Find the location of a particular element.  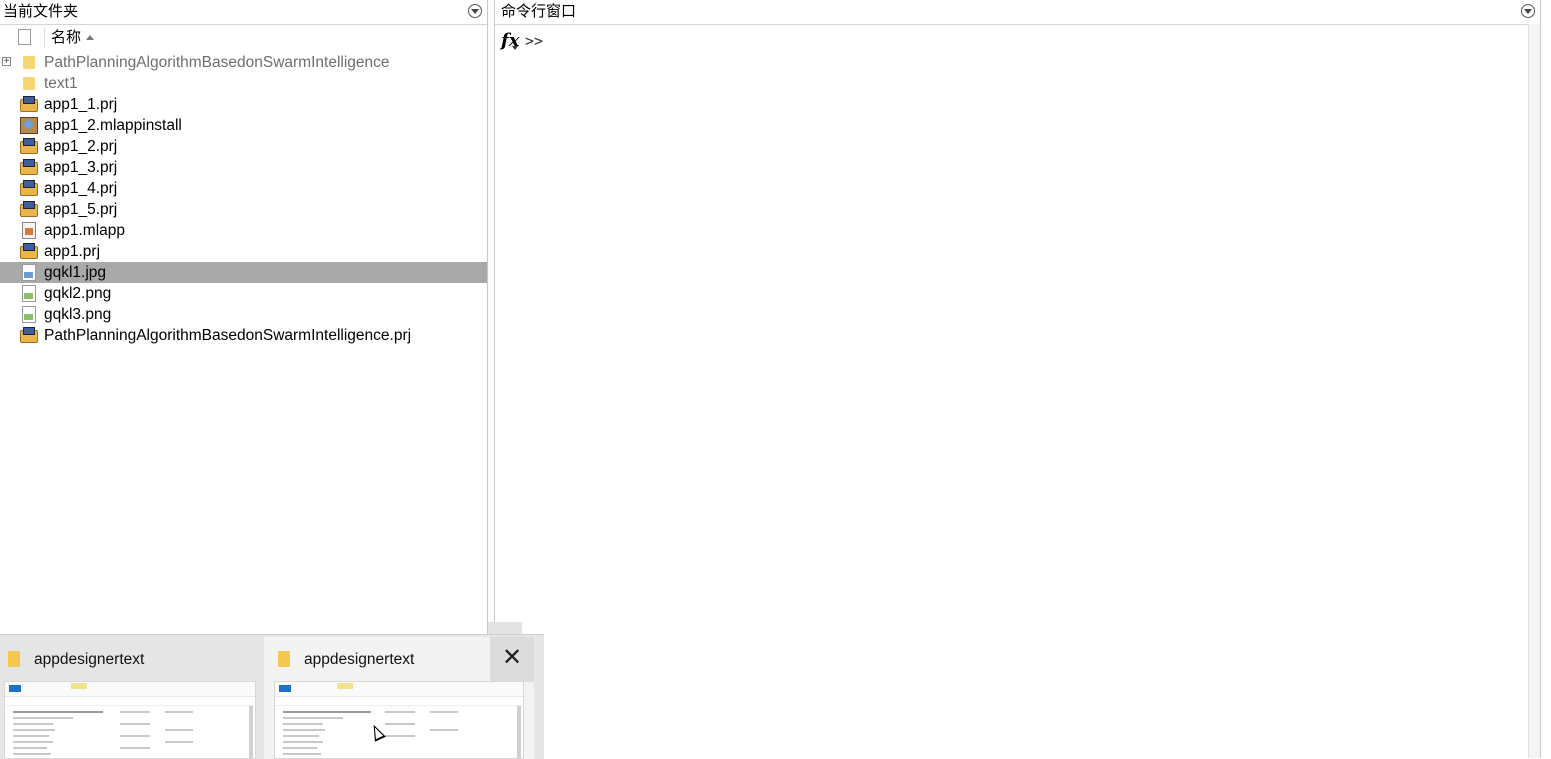

file-row: app1_1.prj is located at coordinates (243, 104).